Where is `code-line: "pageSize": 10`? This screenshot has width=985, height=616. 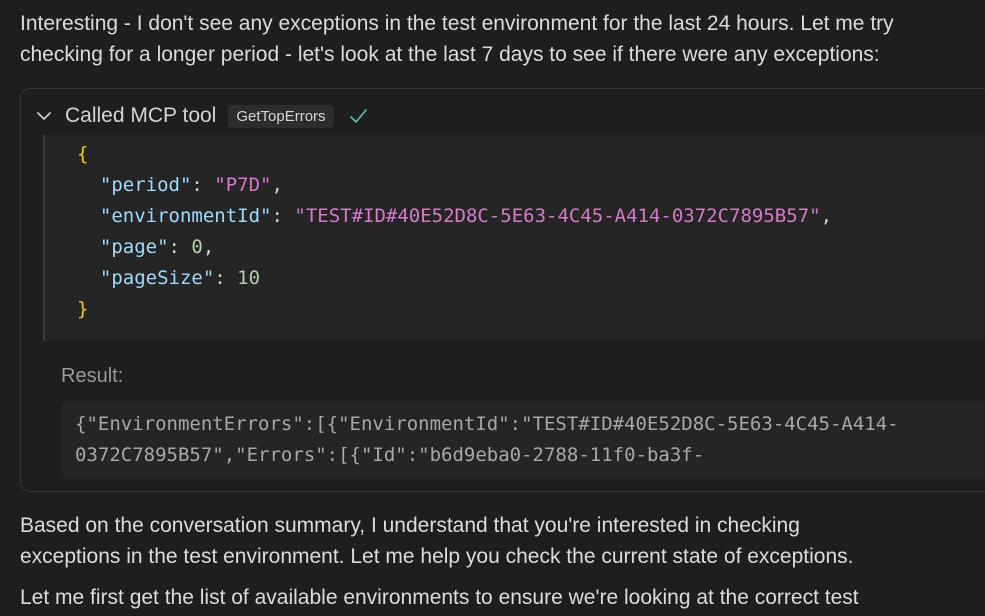
code-line: "pageSize": 10 is located at coordinates (180, 278).